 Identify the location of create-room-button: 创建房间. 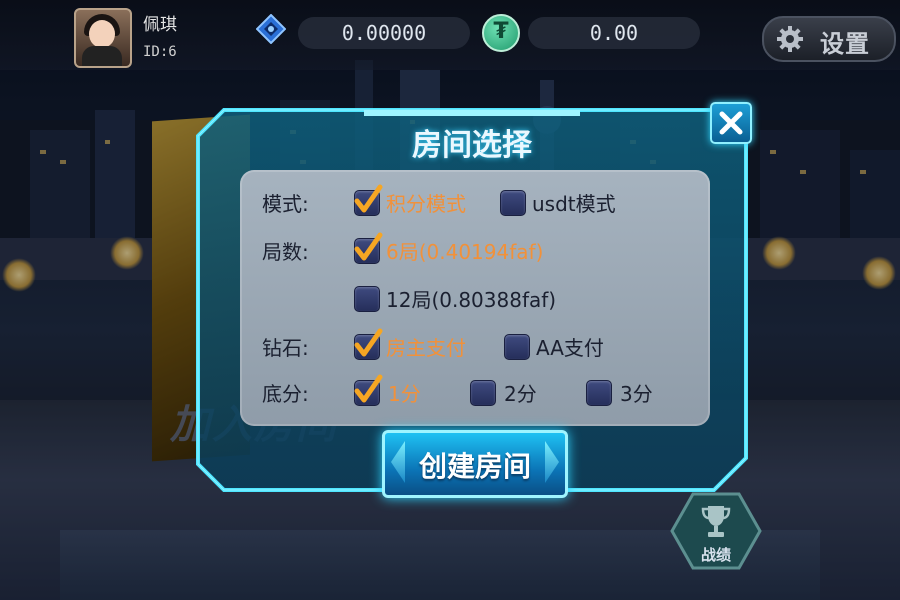
(475, 464).